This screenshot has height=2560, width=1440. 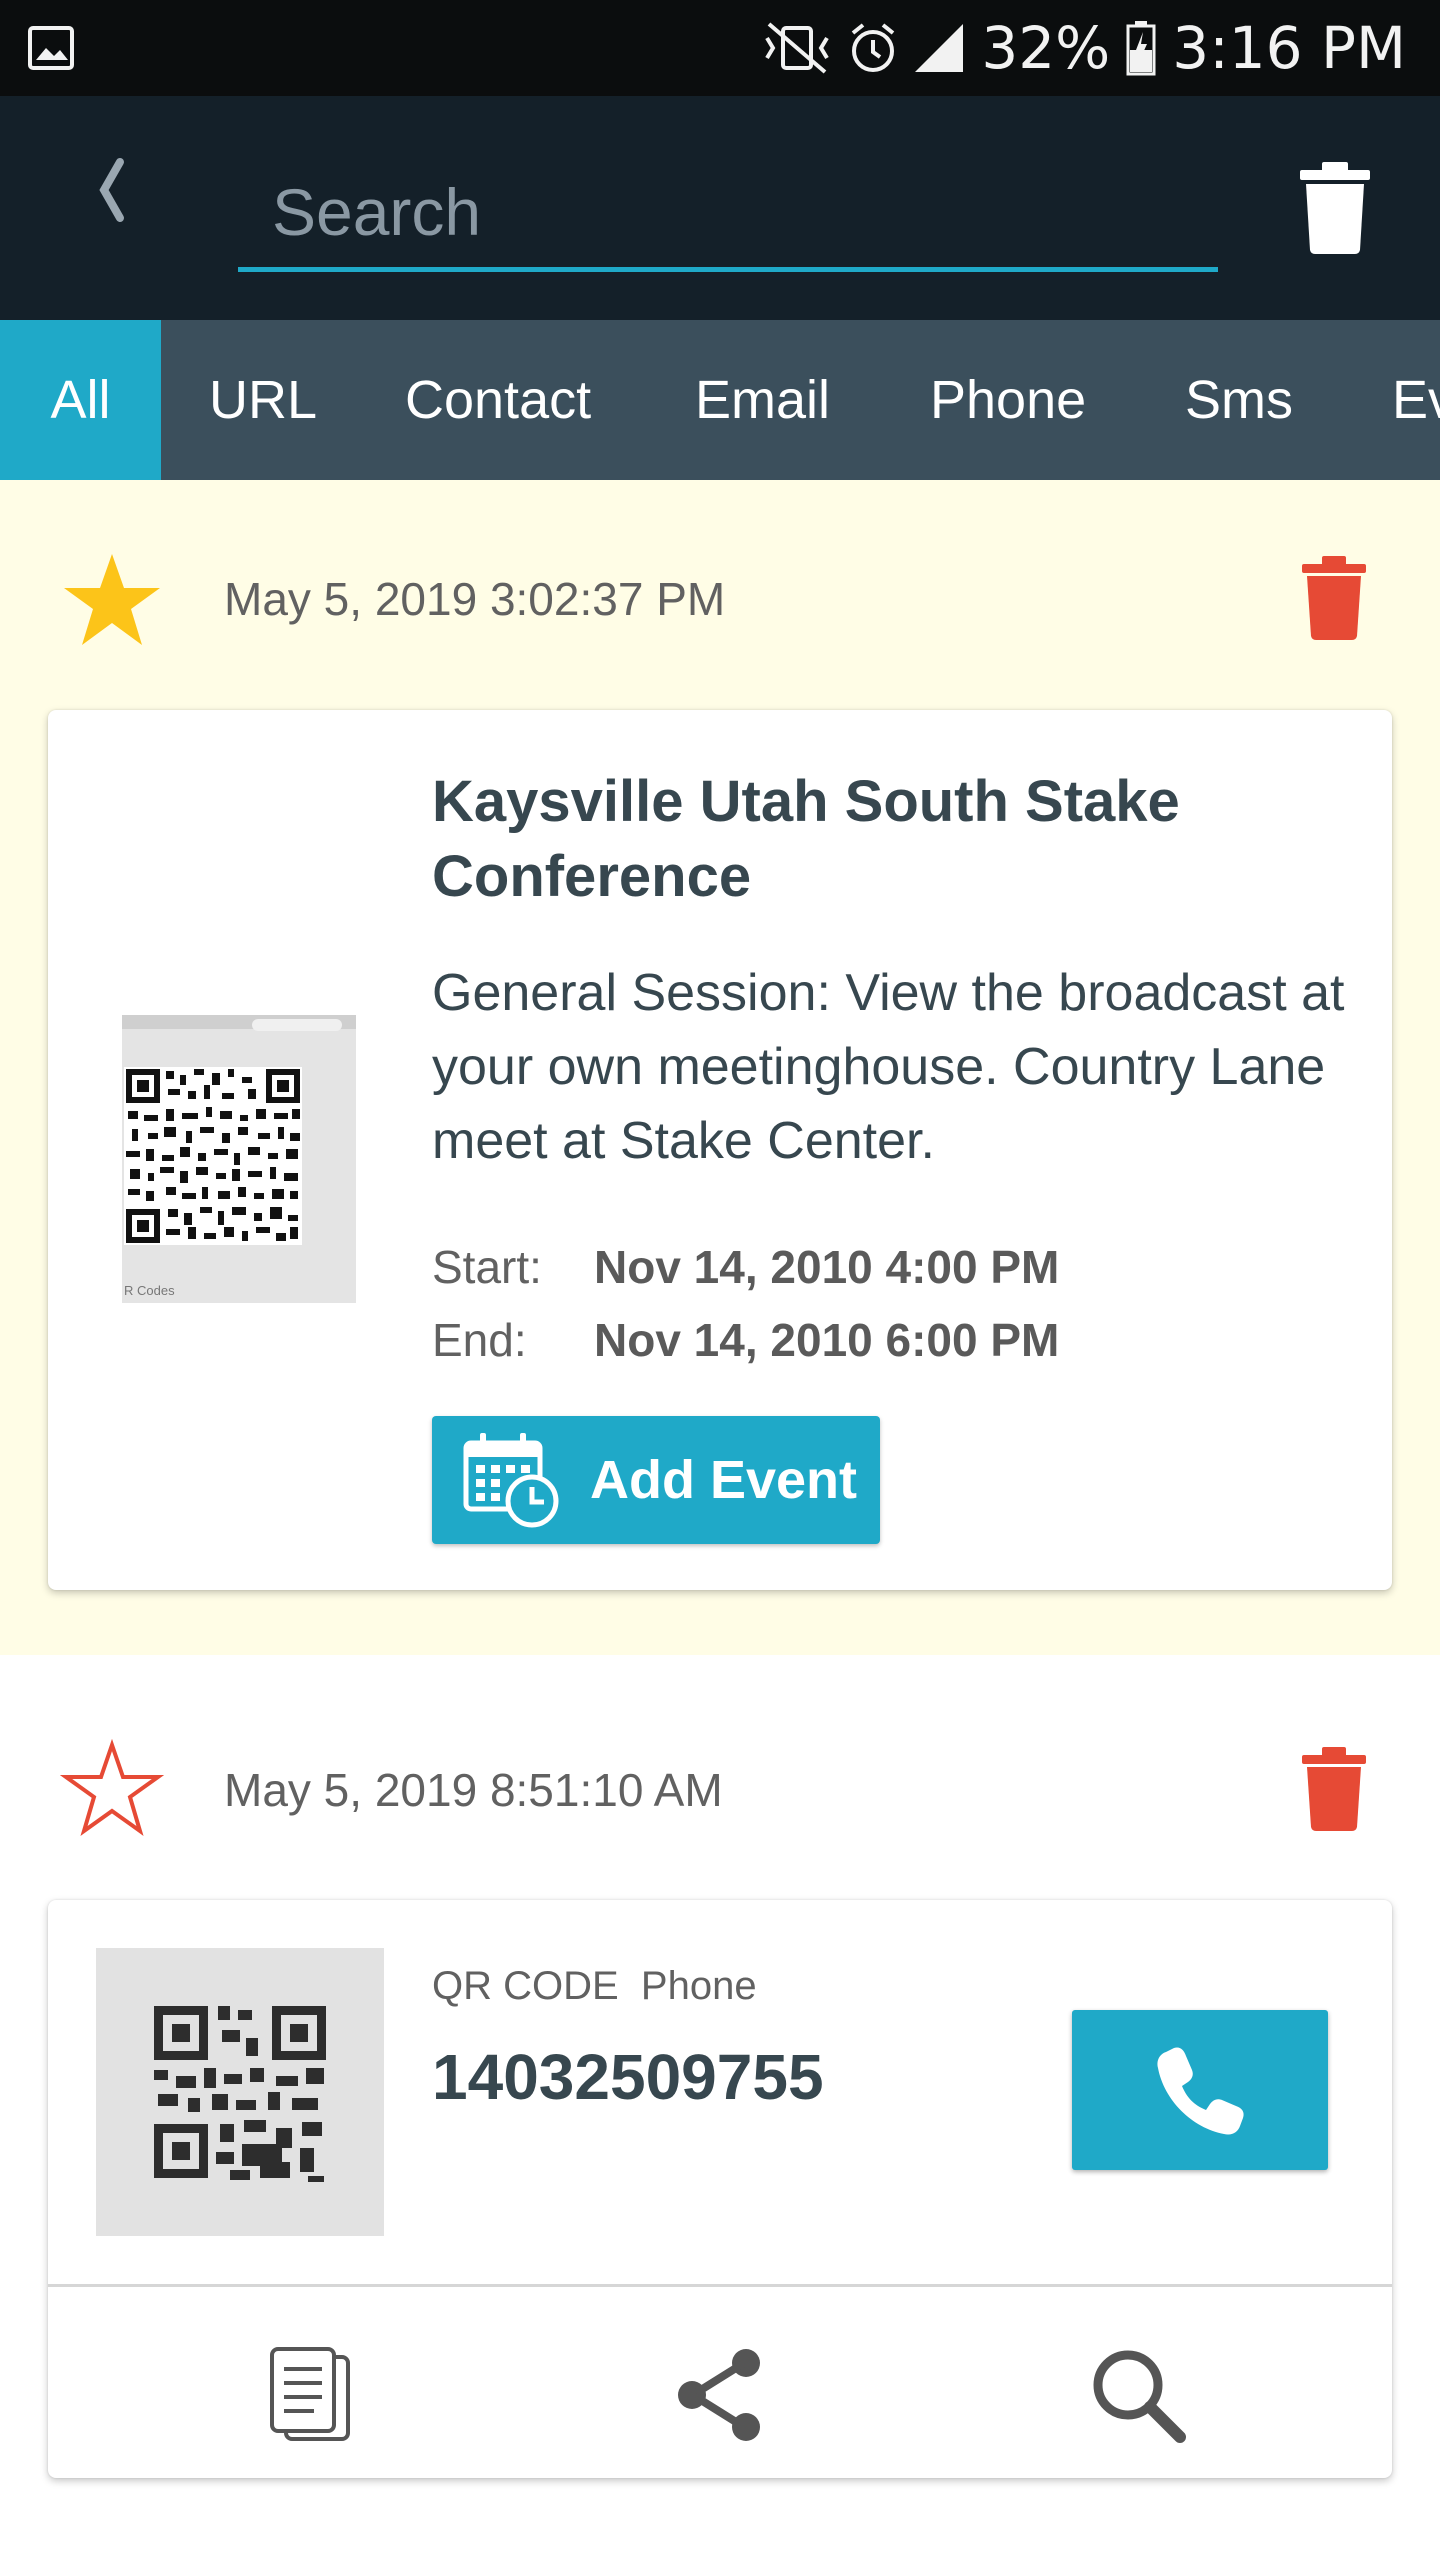 What do you see at coordinates (112, 600) in the screenshot?
I see `star-filled-icon` at bounding box center [112, 600].